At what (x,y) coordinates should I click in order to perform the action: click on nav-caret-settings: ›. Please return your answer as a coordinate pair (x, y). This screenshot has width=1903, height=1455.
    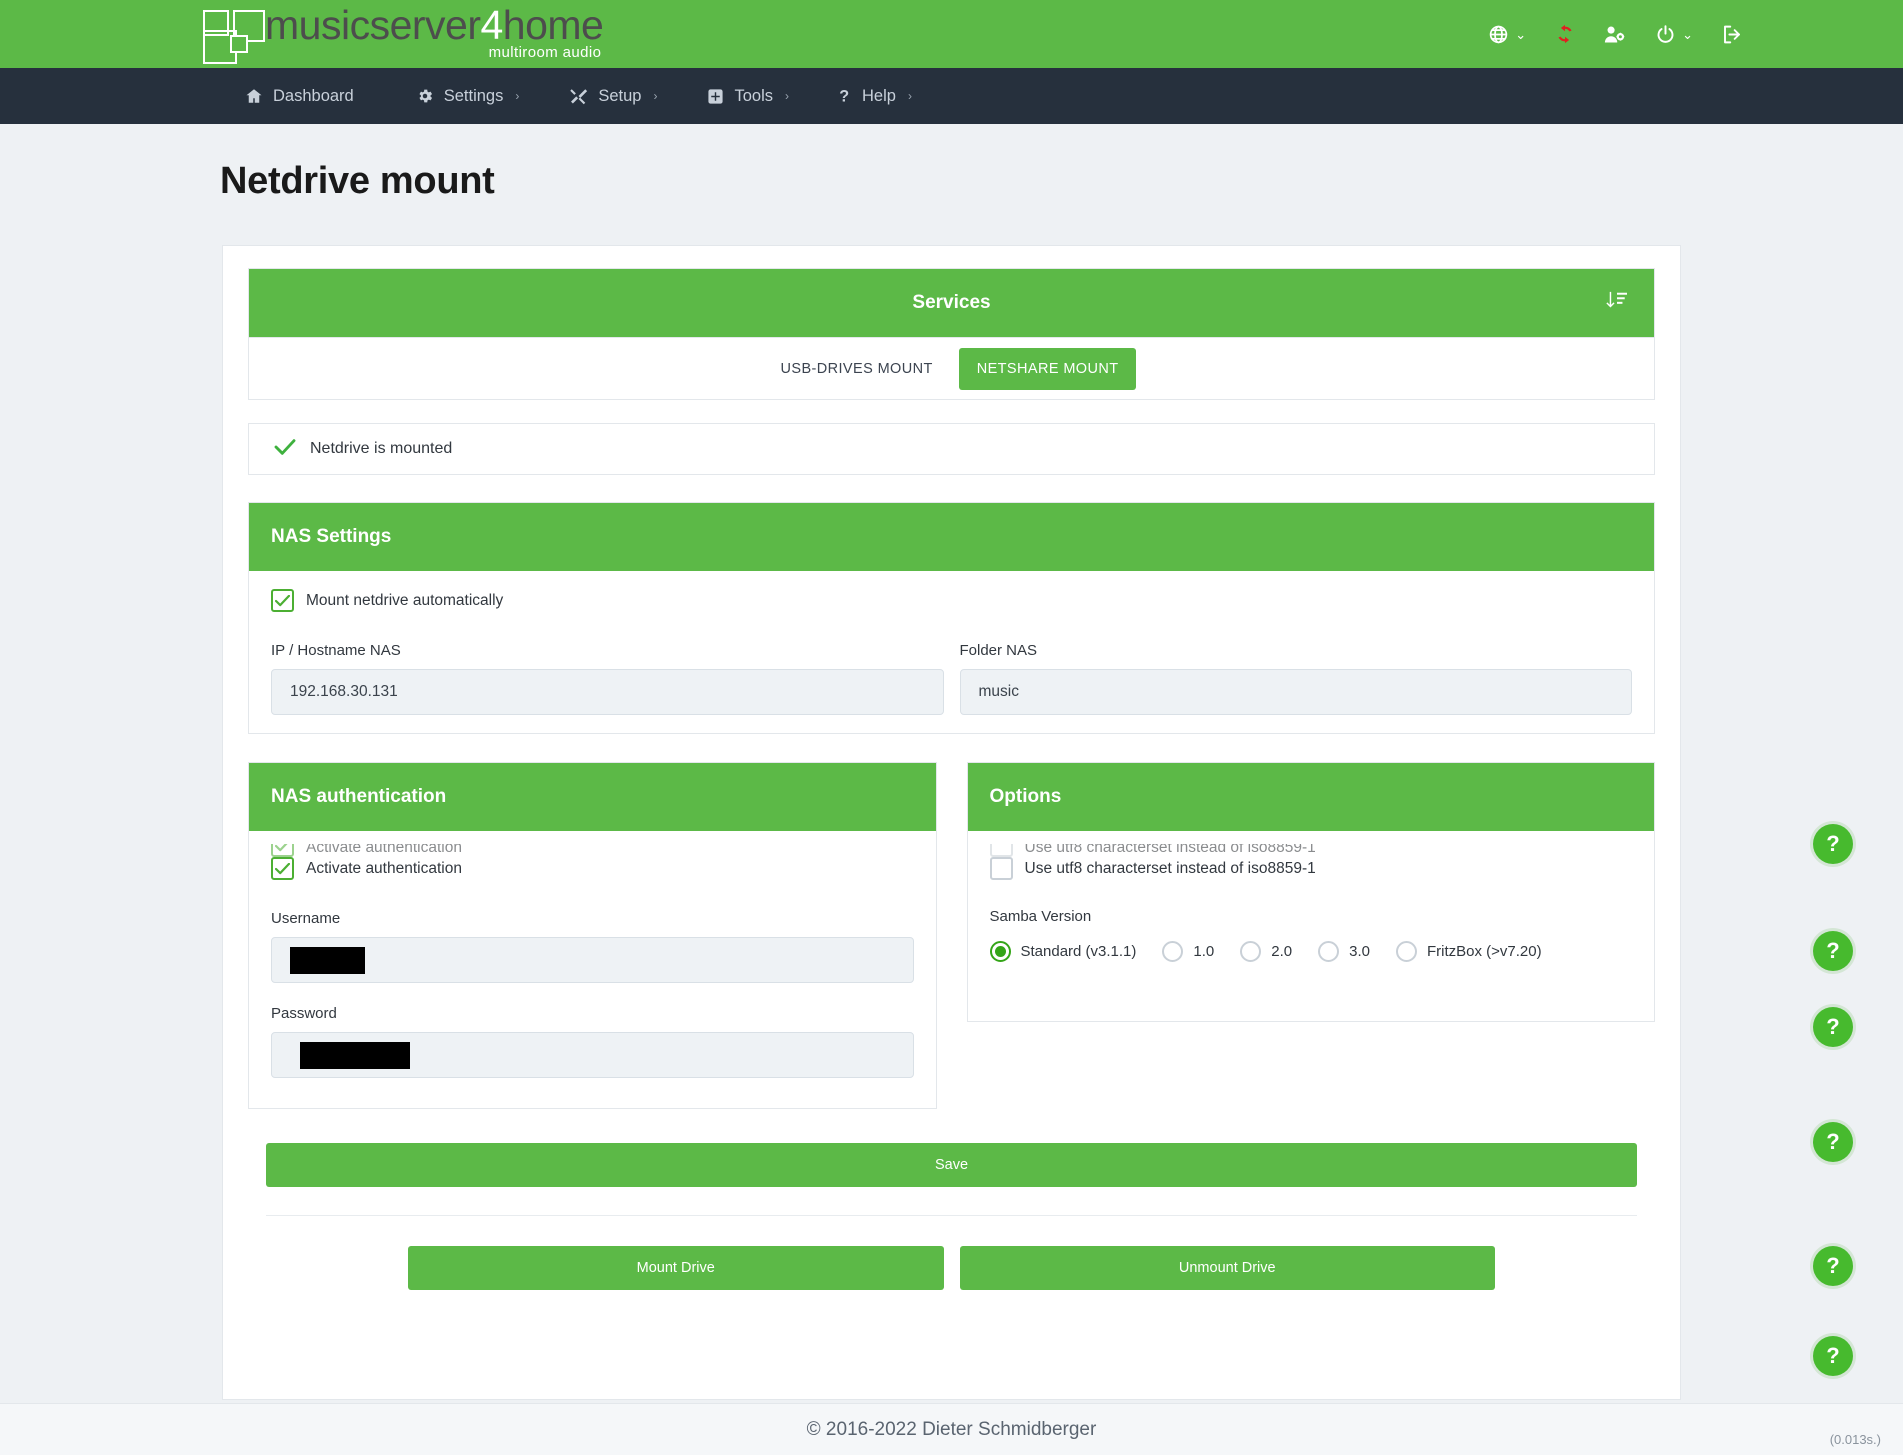
    Looking at the image, I should click on (517, 96).